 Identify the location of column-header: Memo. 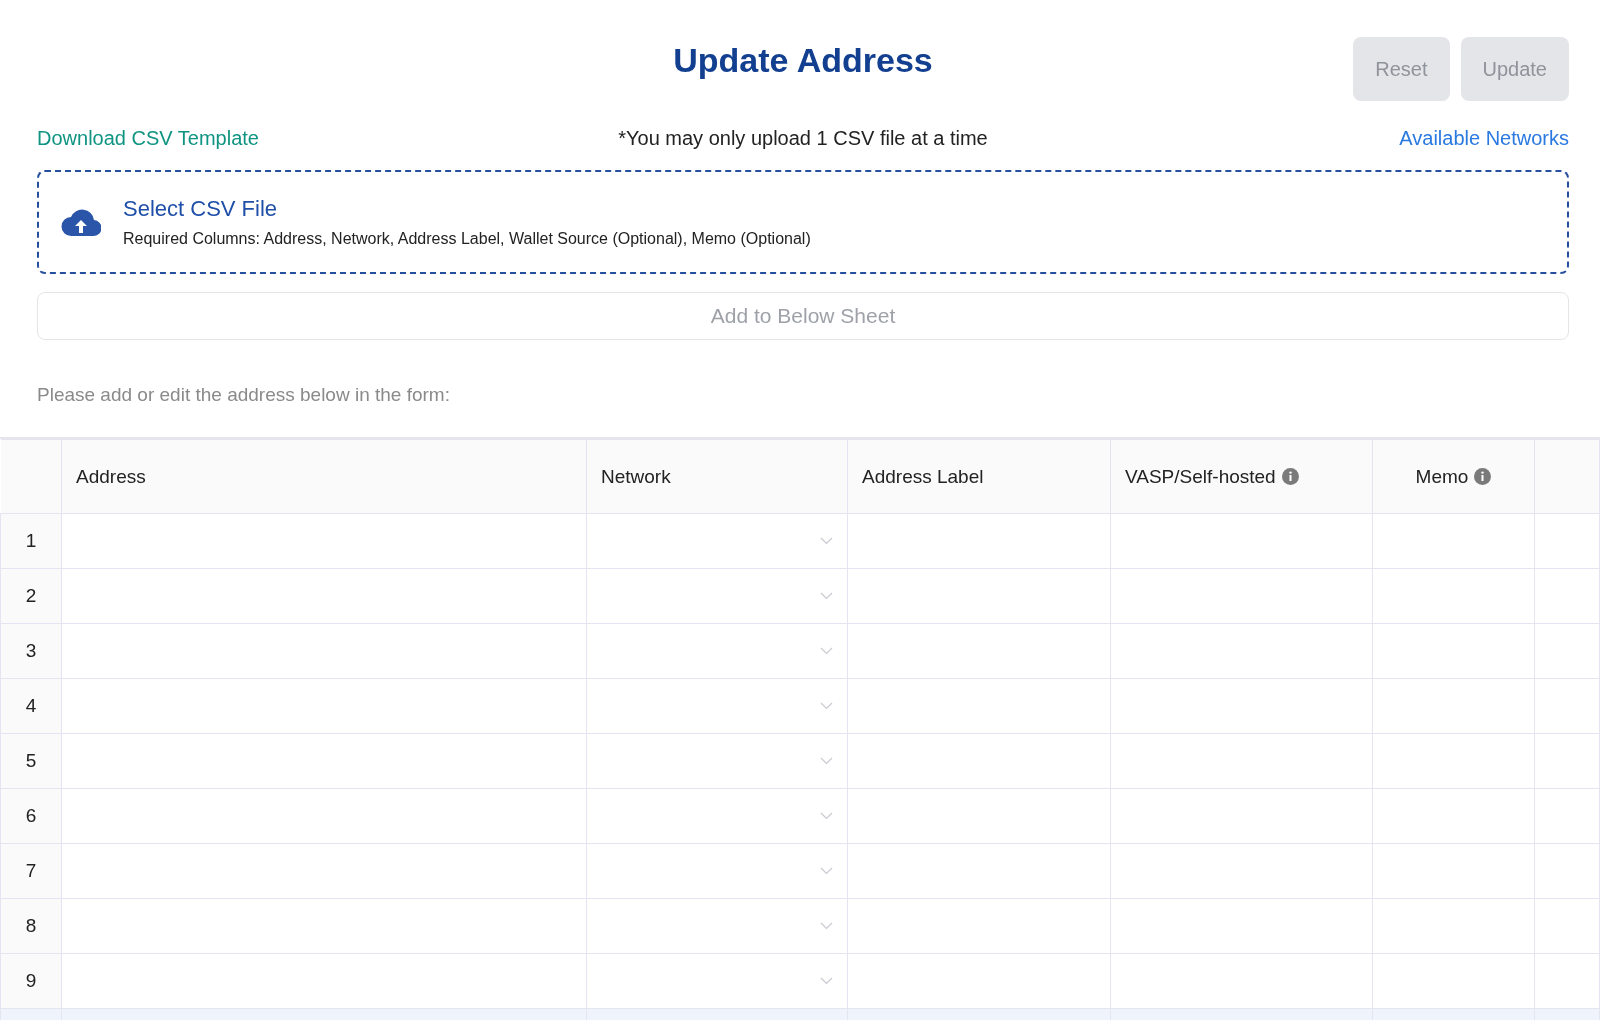
(1453, 476).